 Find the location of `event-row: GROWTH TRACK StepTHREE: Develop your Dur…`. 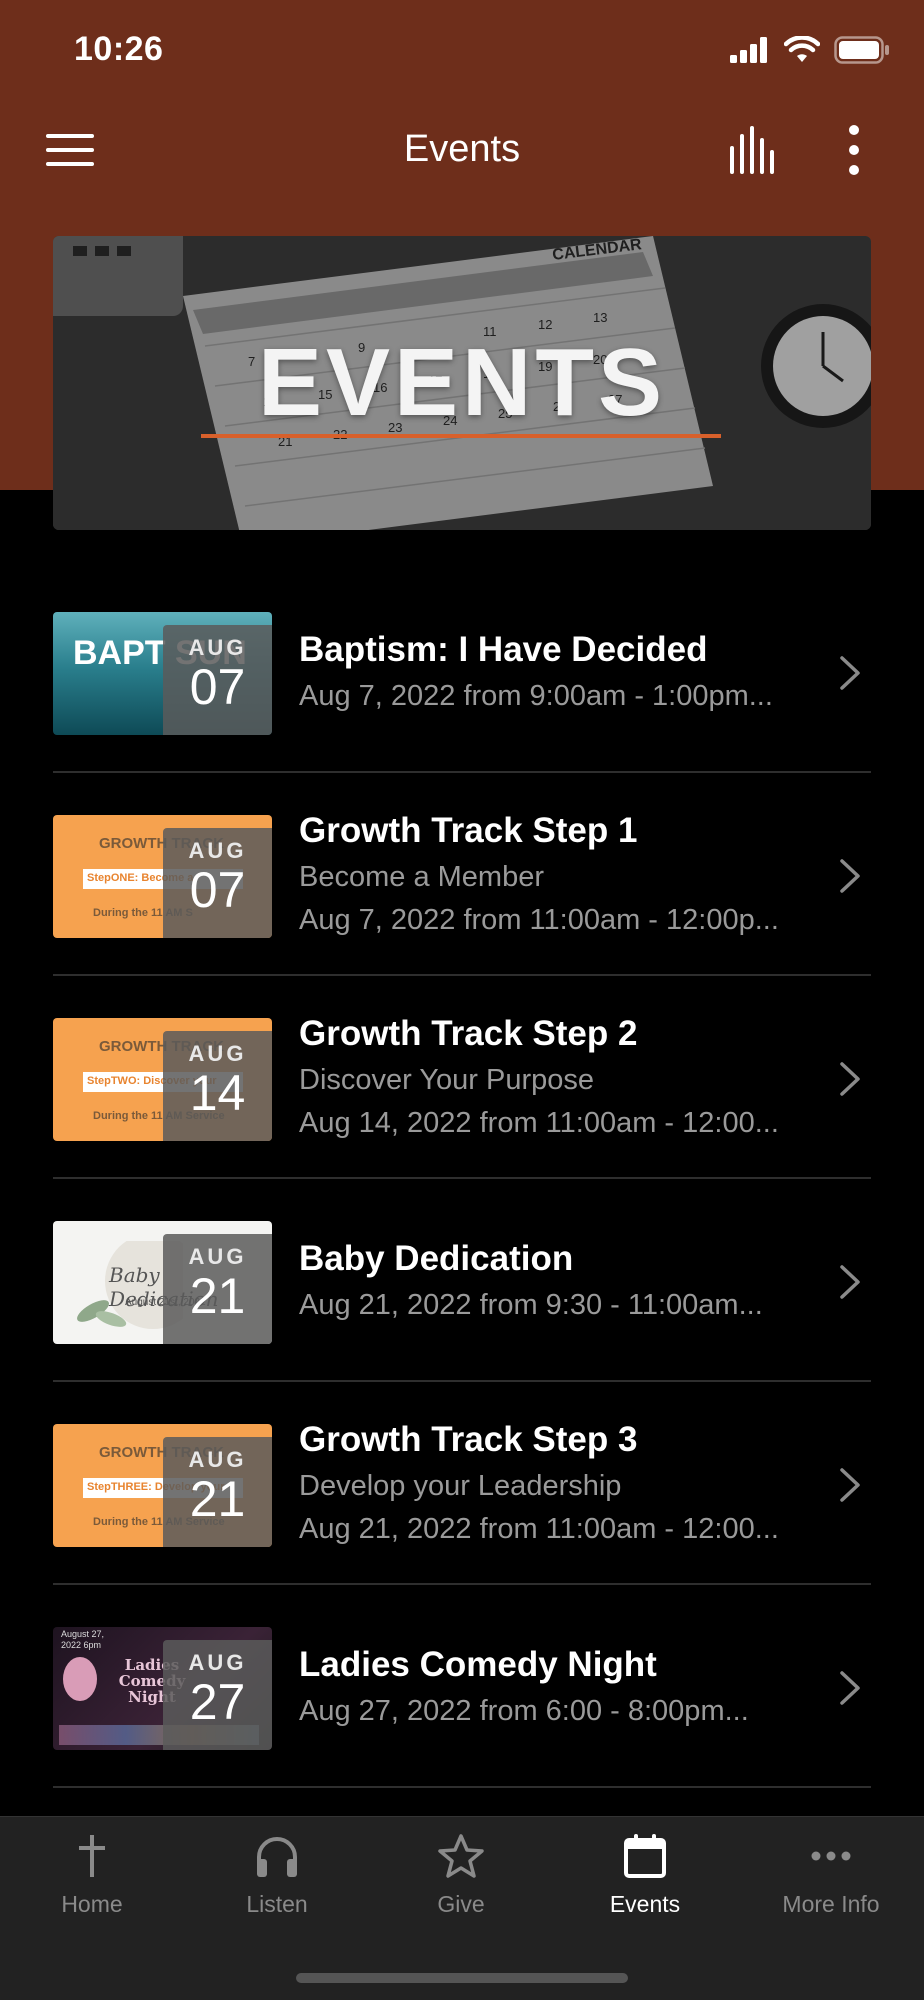

event-row: GROWTH TRACK StepTHREE: Develop your Dur… is located at coordinates (462, 1483).